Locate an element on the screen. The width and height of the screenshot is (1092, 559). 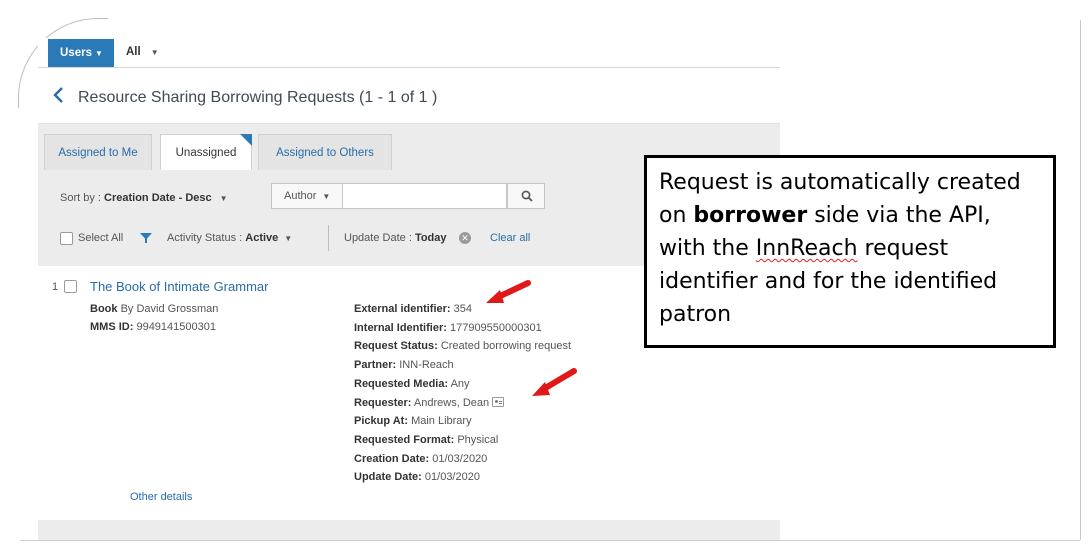
top-search-bar: Users ▼ All ▼ is located at coordinates (409, 53).